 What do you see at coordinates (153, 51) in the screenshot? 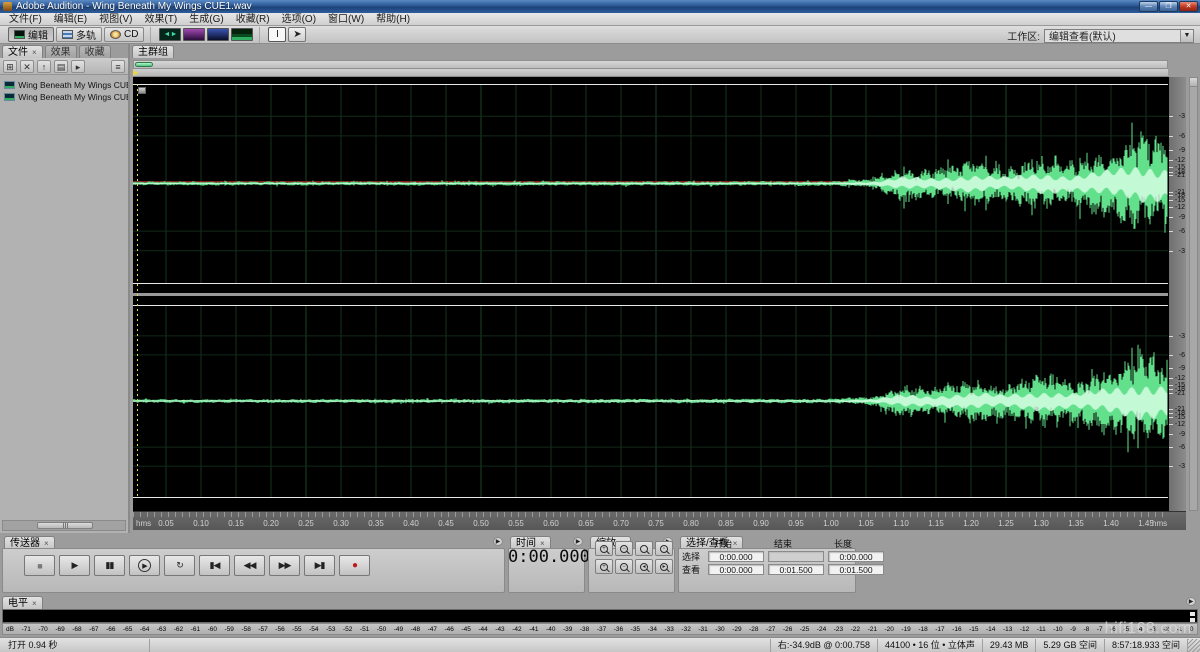
I see `tab-main-group: 主群组` at bounding box center [153, 51].